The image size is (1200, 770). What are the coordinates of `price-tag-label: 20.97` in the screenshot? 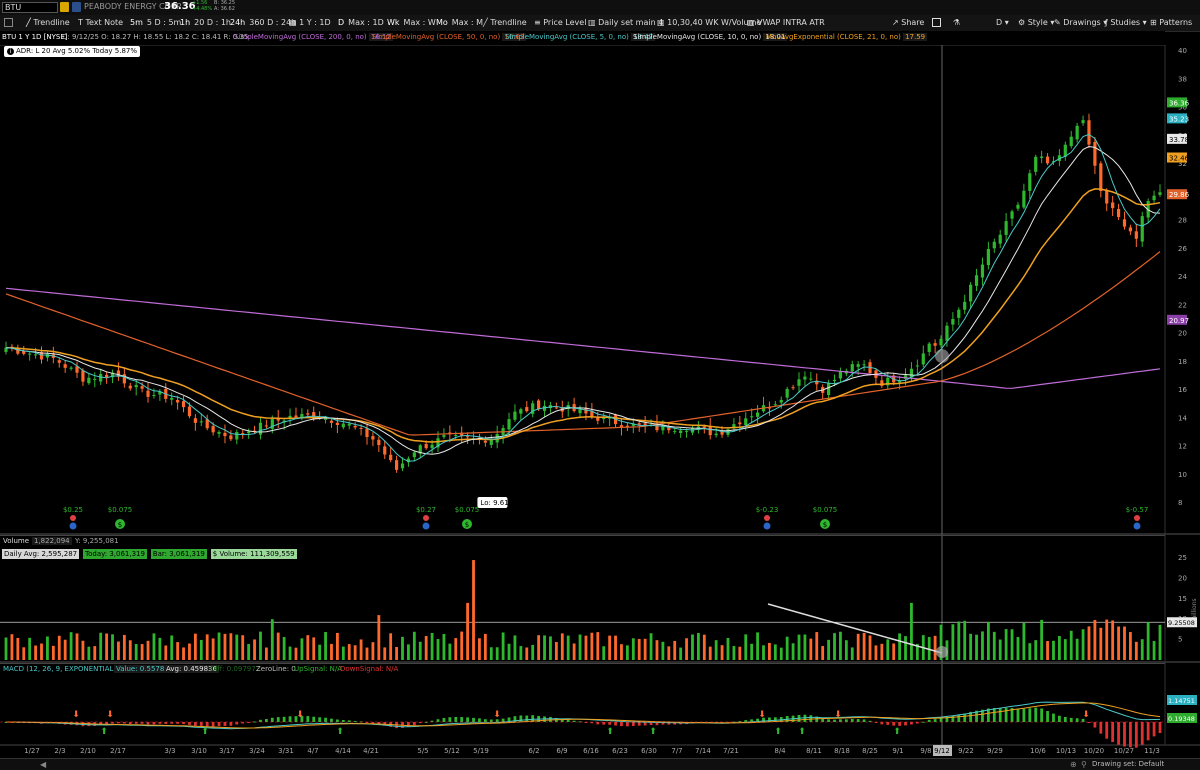 It's located at (1179, 321).